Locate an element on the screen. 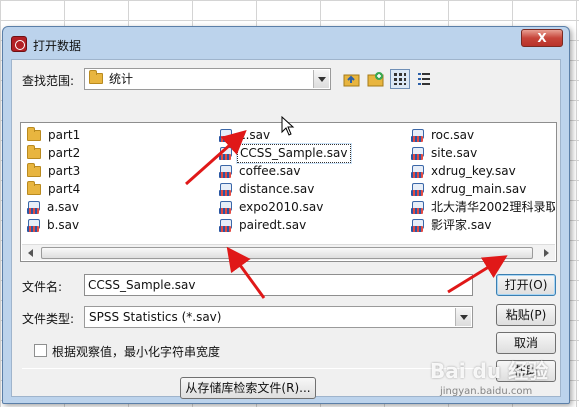 The image size is (579, 407). minimize-string-width-checkbox is located at coordinates (40, 350).